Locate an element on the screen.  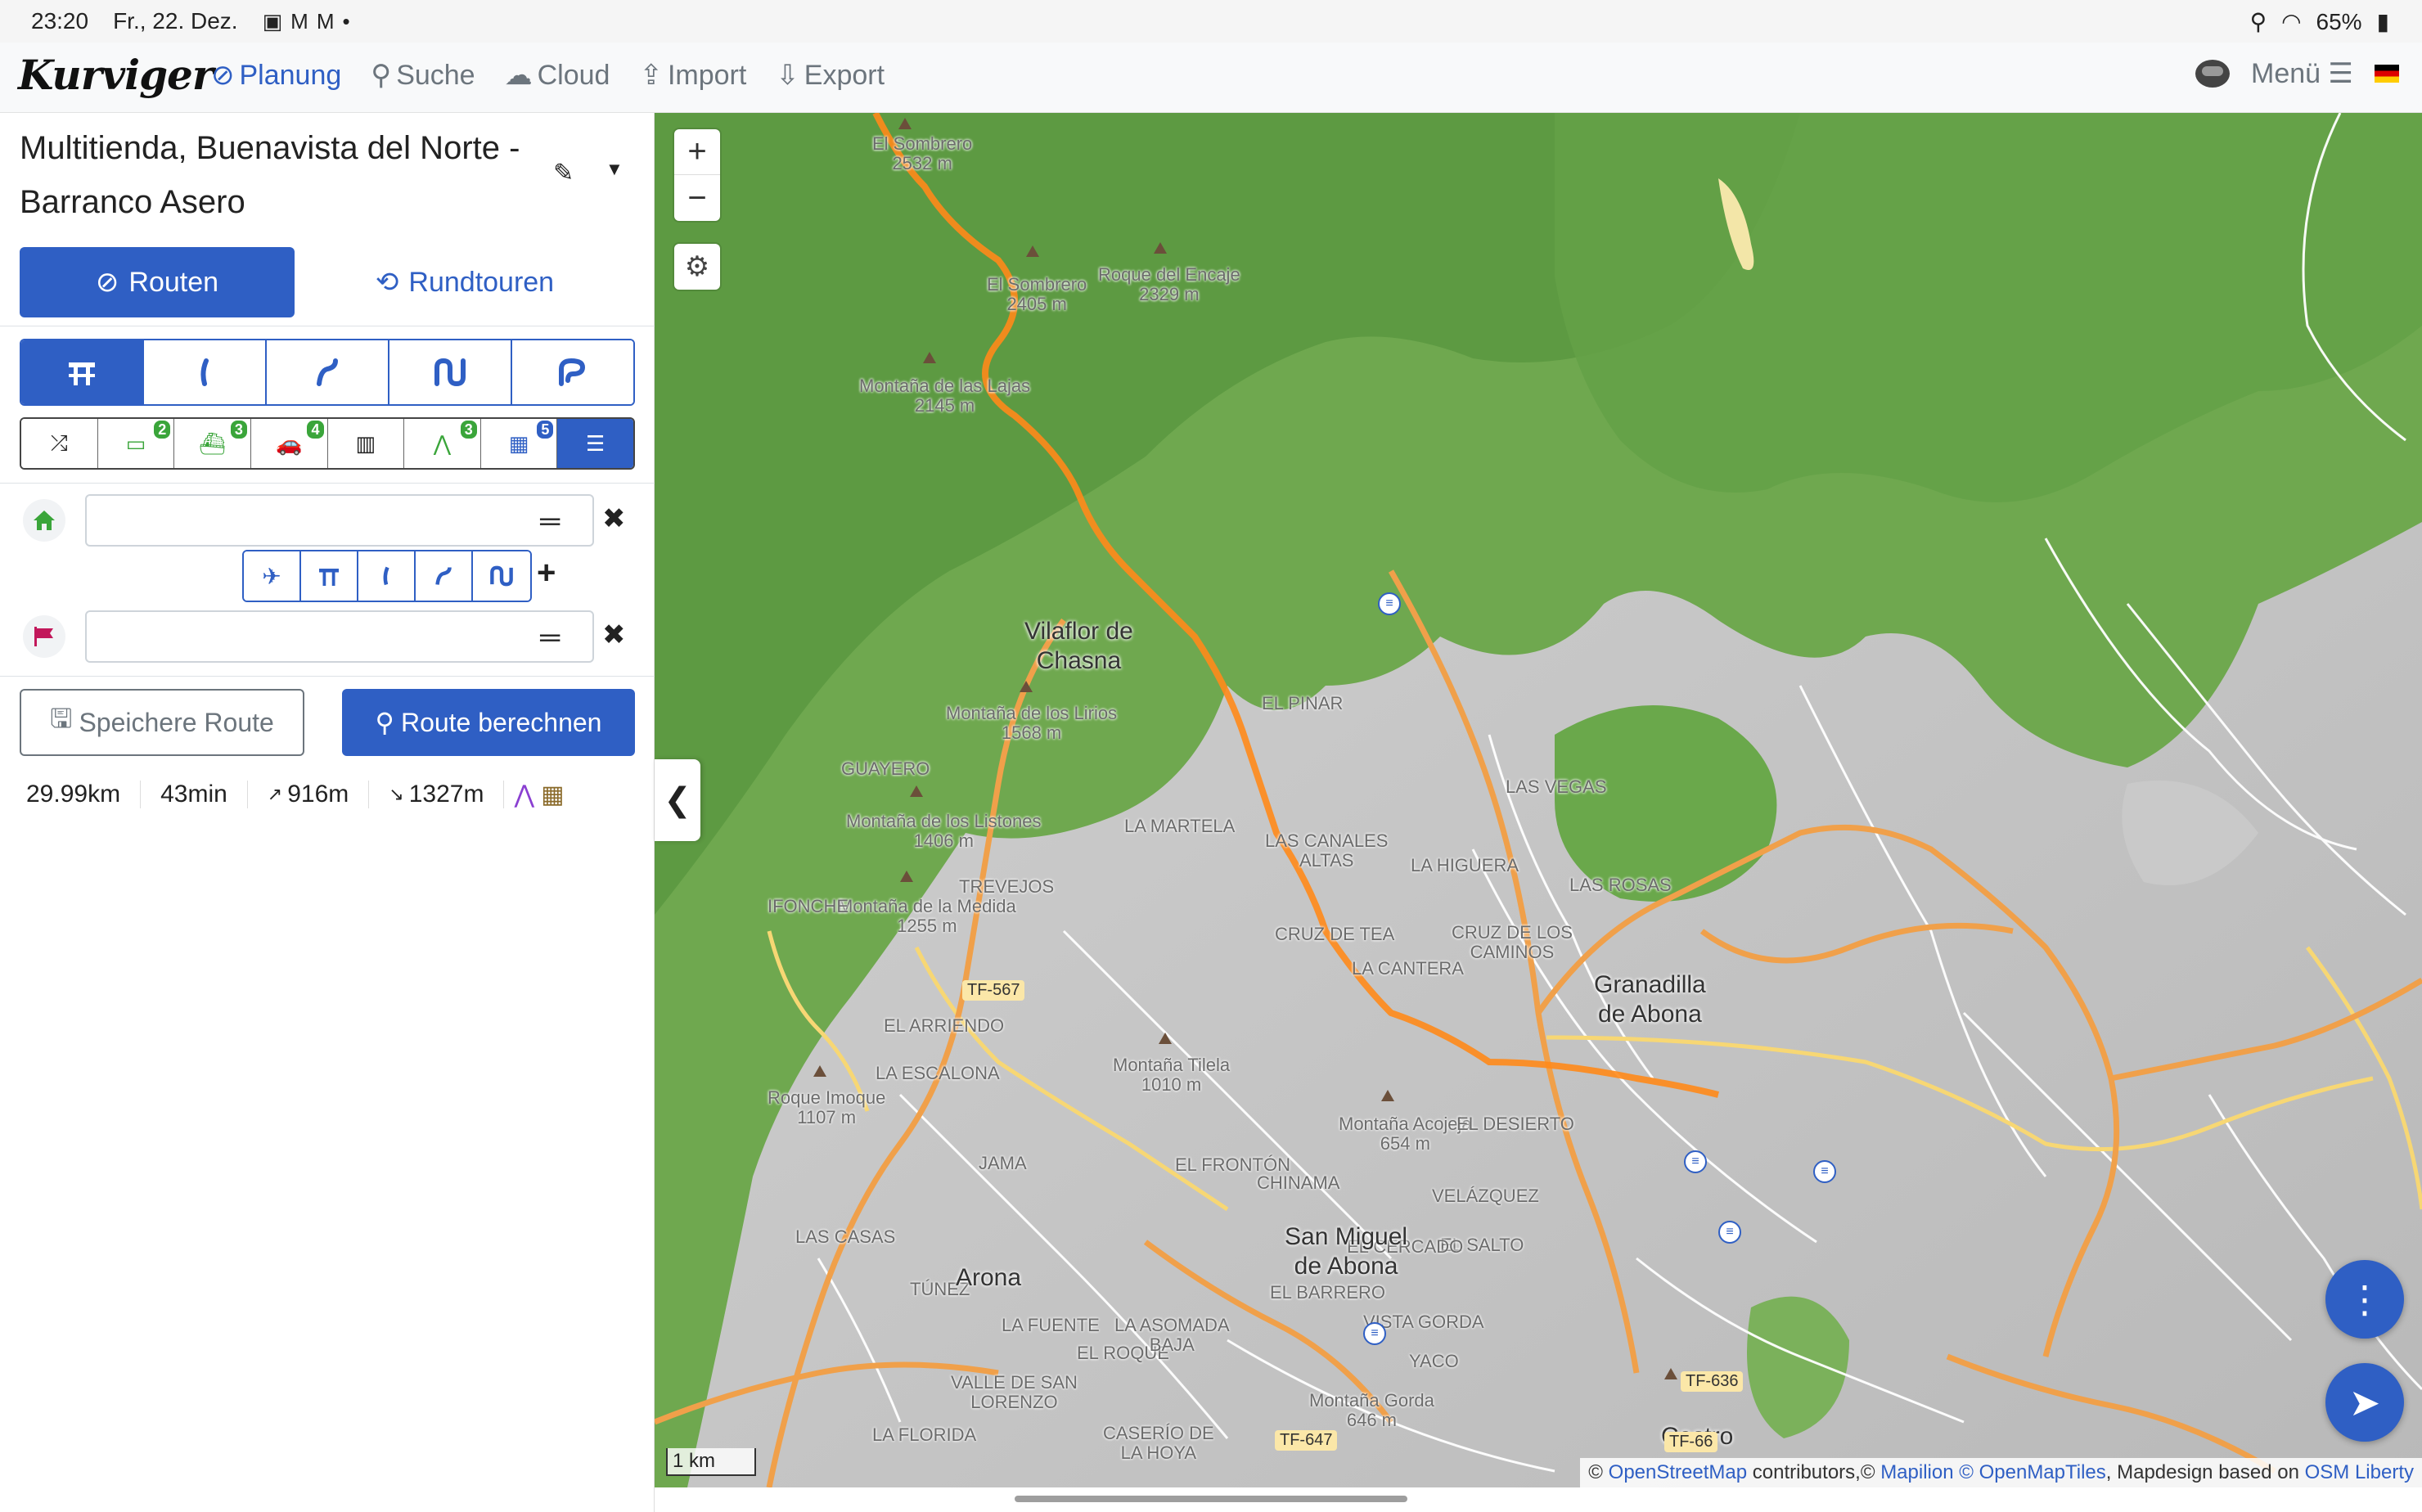
save-route-label: Speichere Route is located at coordinates (176, 722).